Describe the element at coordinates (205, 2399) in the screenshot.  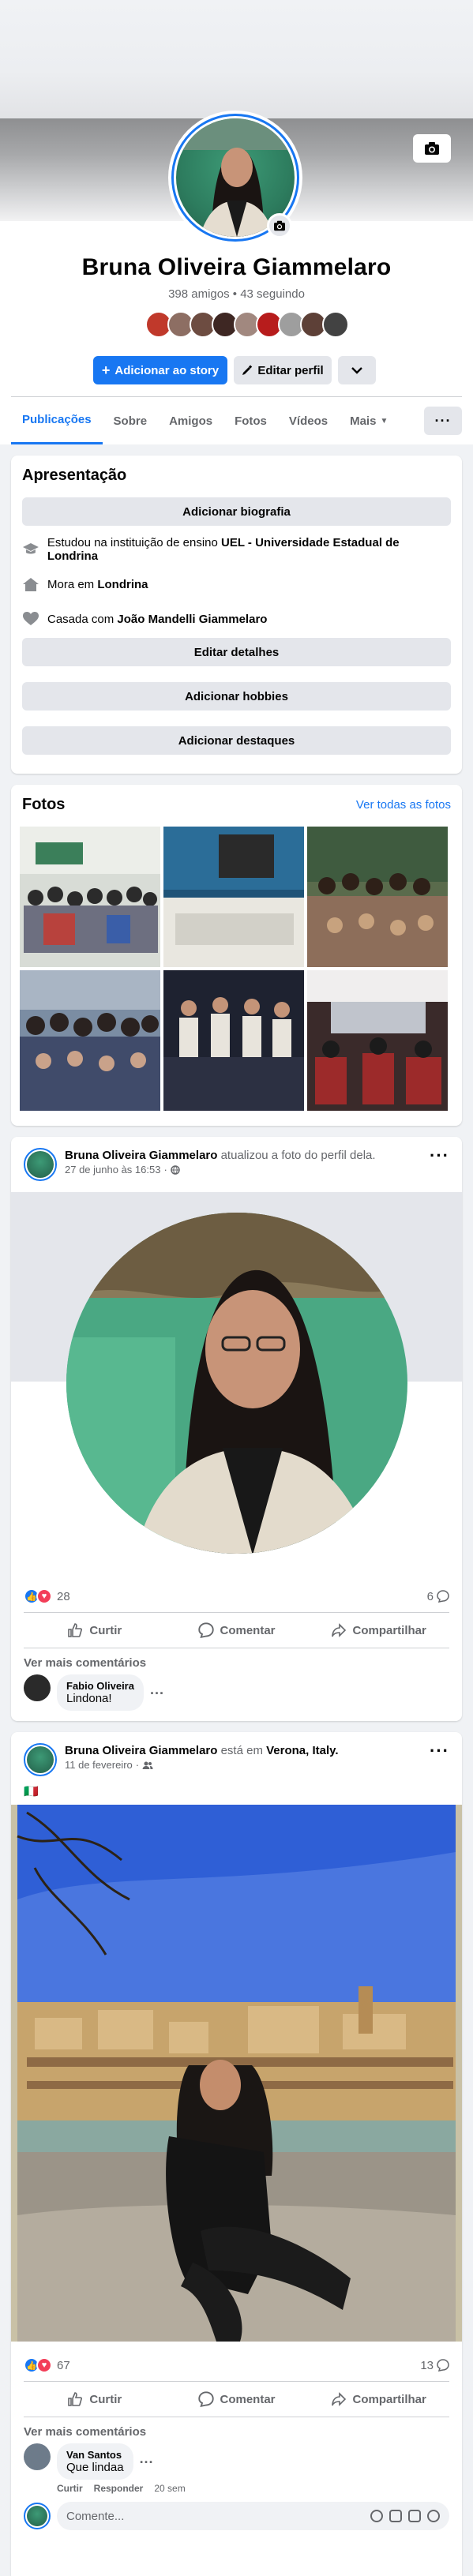
I see `comment-icon` at that location.